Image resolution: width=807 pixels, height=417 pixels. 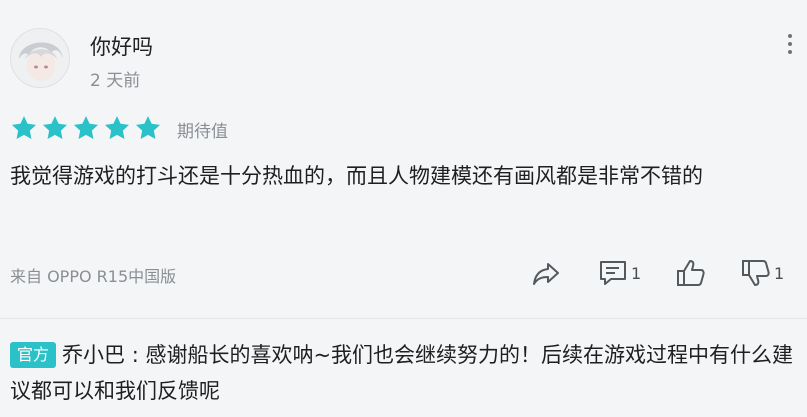 What do you see at coordinates (121, 46) in the screenshot?
I see `username: 你好吗` at bounding box center [121, 46].